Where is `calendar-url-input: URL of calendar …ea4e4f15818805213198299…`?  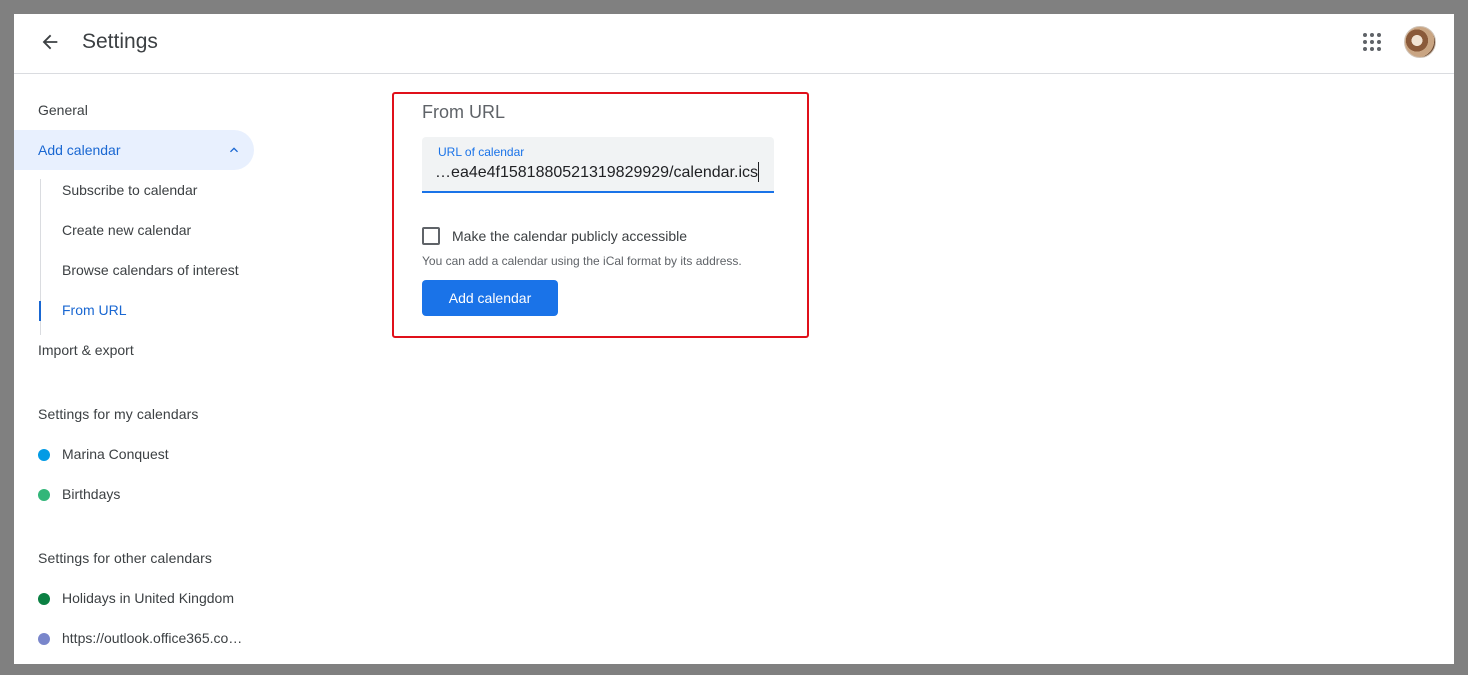 calendar-url-input: URL of calendar …ea4e4f15818805213198299… is located at coordinates (598, 165).